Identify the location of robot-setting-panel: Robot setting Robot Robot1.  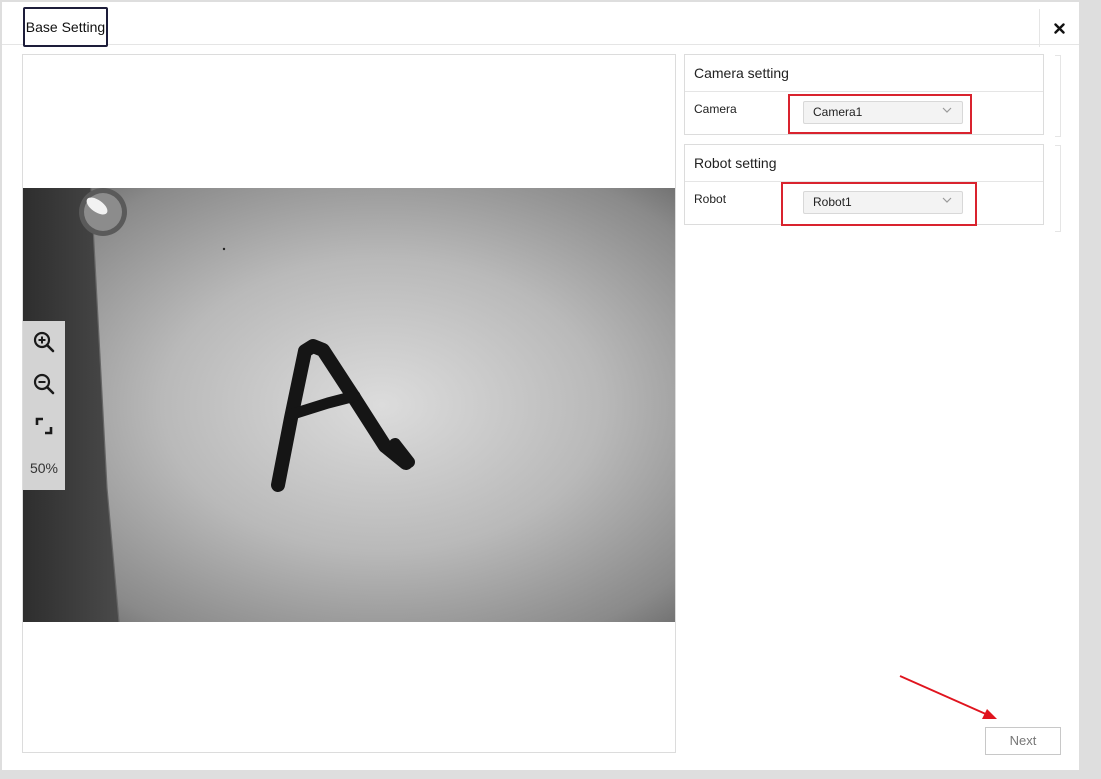
(864, 185).